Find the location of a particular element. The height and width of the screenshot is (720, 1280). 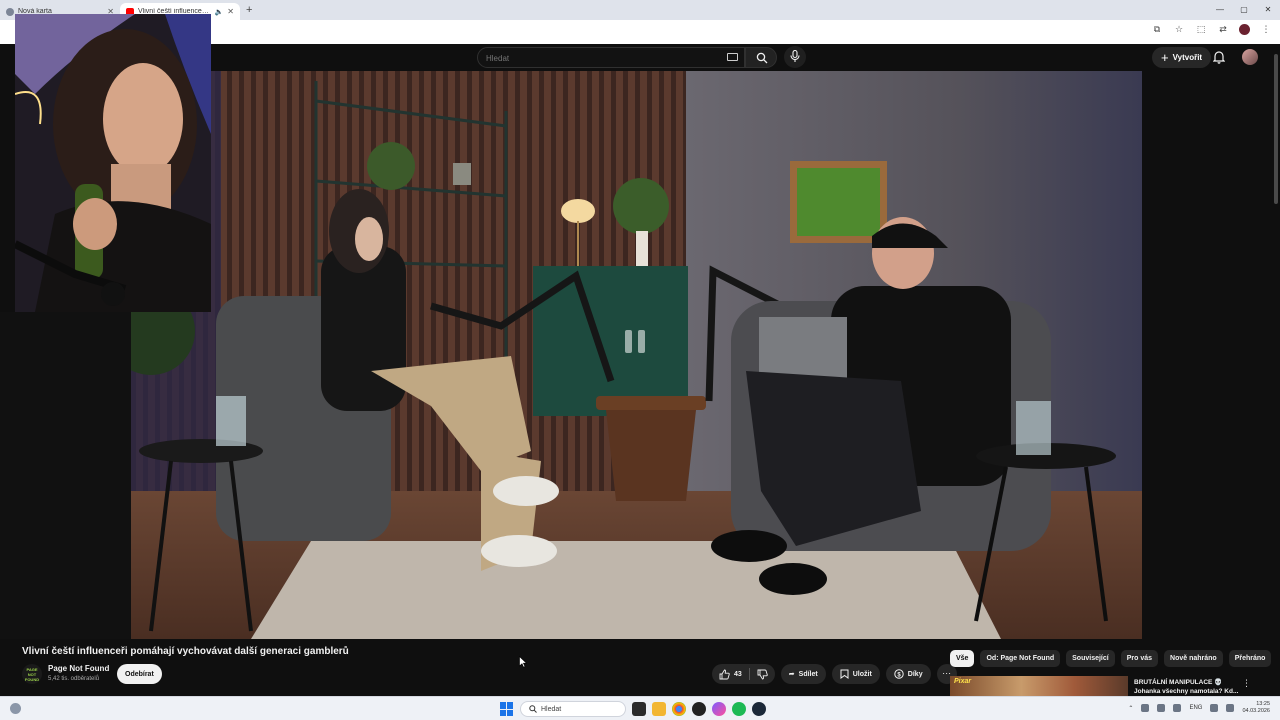

volume-icon is located at coordinates (1230, 708).